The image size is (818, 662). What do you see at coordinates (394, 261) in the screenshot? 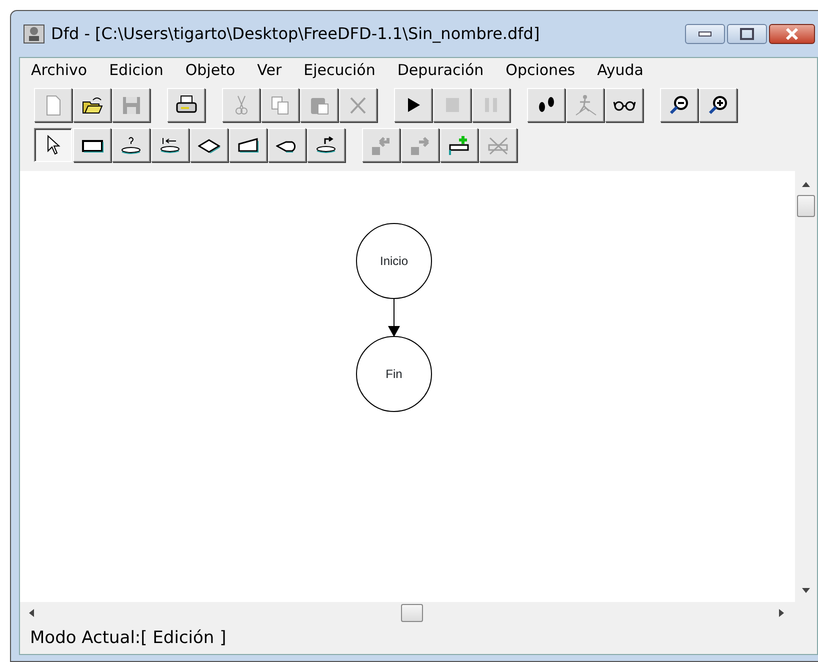
I see `flowchart-node: Inicio` at bounding box center [394, 261].